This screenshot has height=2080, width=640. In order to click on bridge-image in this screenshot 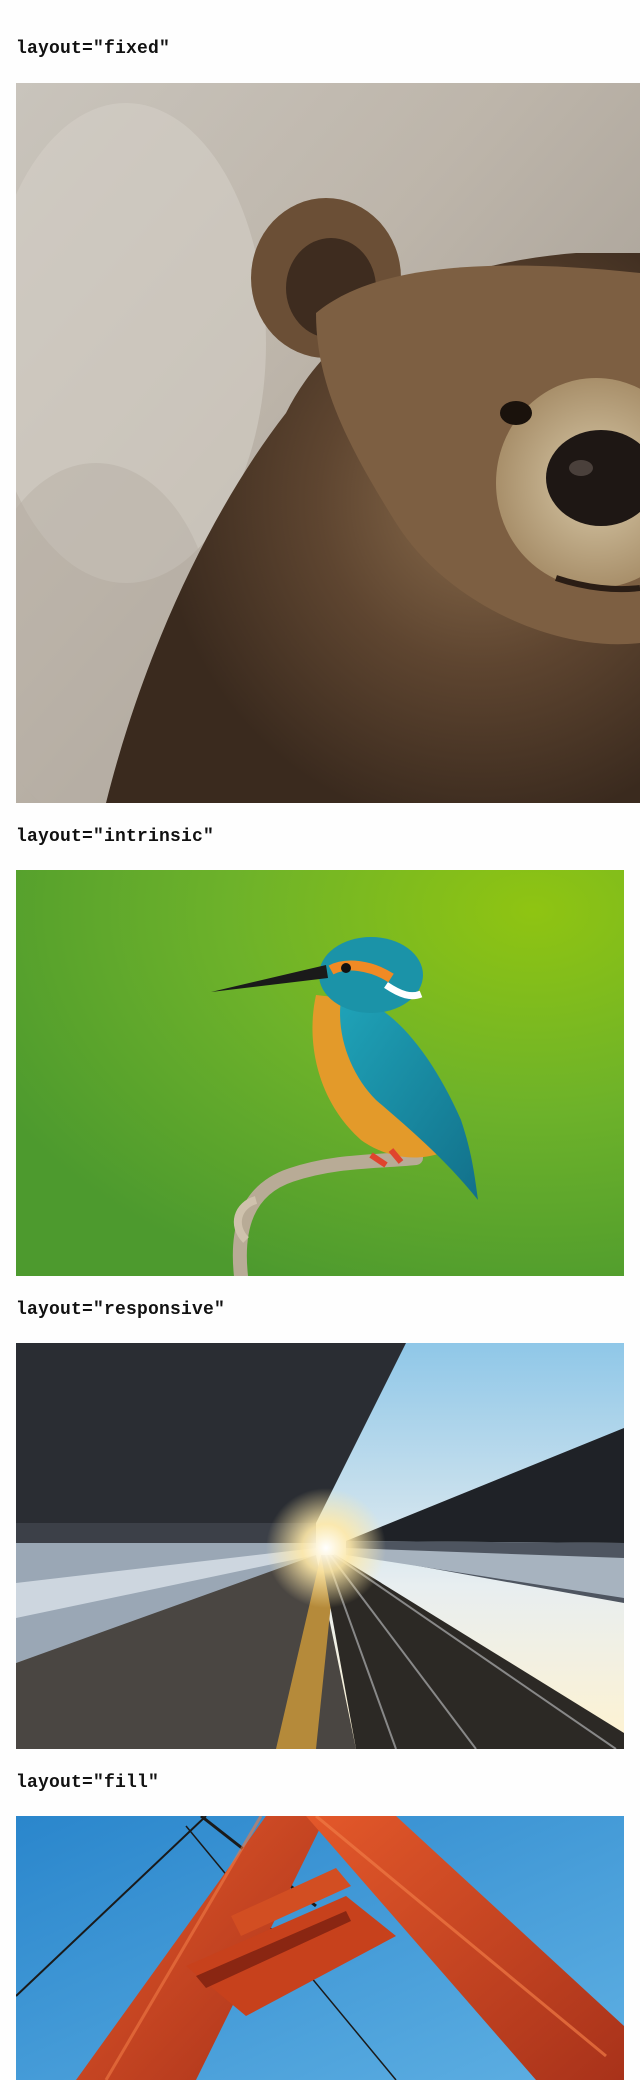, I will do `click(320, 1948)`.